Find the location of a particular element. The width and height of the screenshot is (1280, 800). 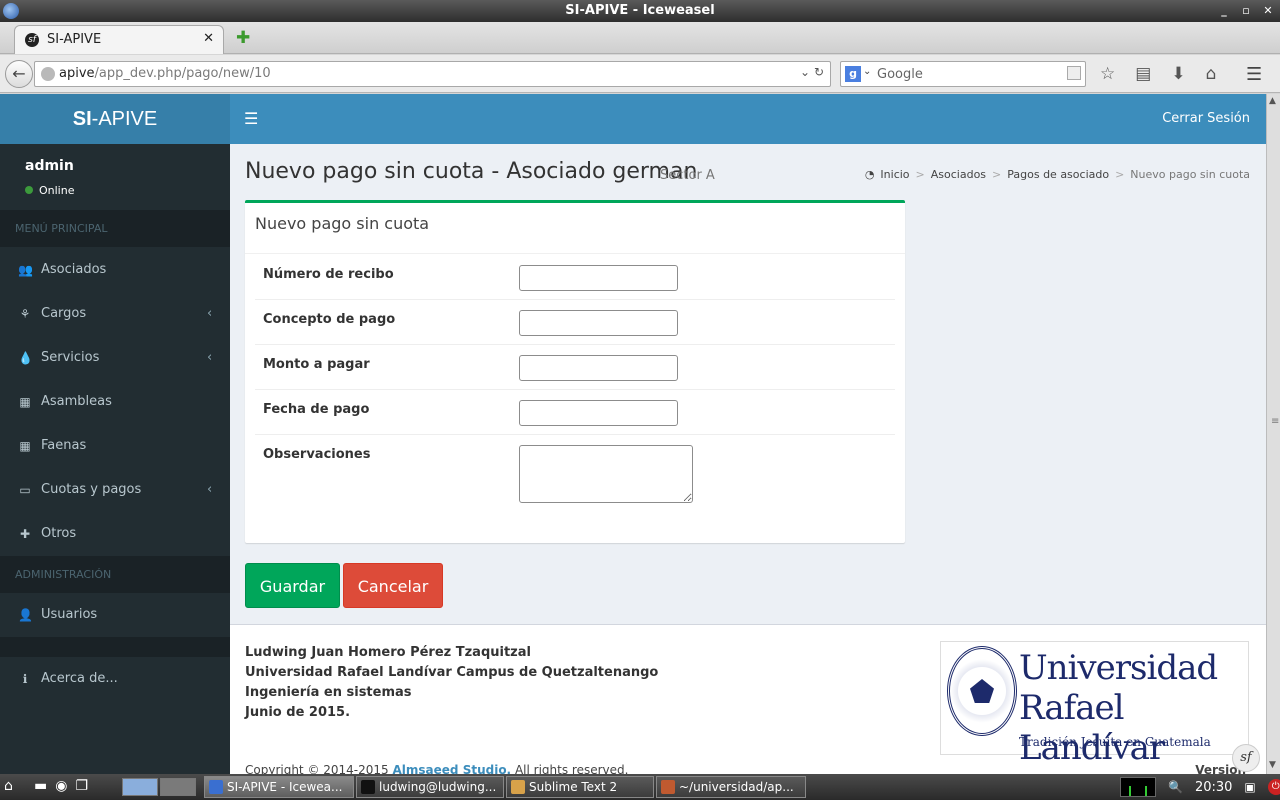

field-row-concepto-pago: Concepto de pago is located at coordinates (575, 322).